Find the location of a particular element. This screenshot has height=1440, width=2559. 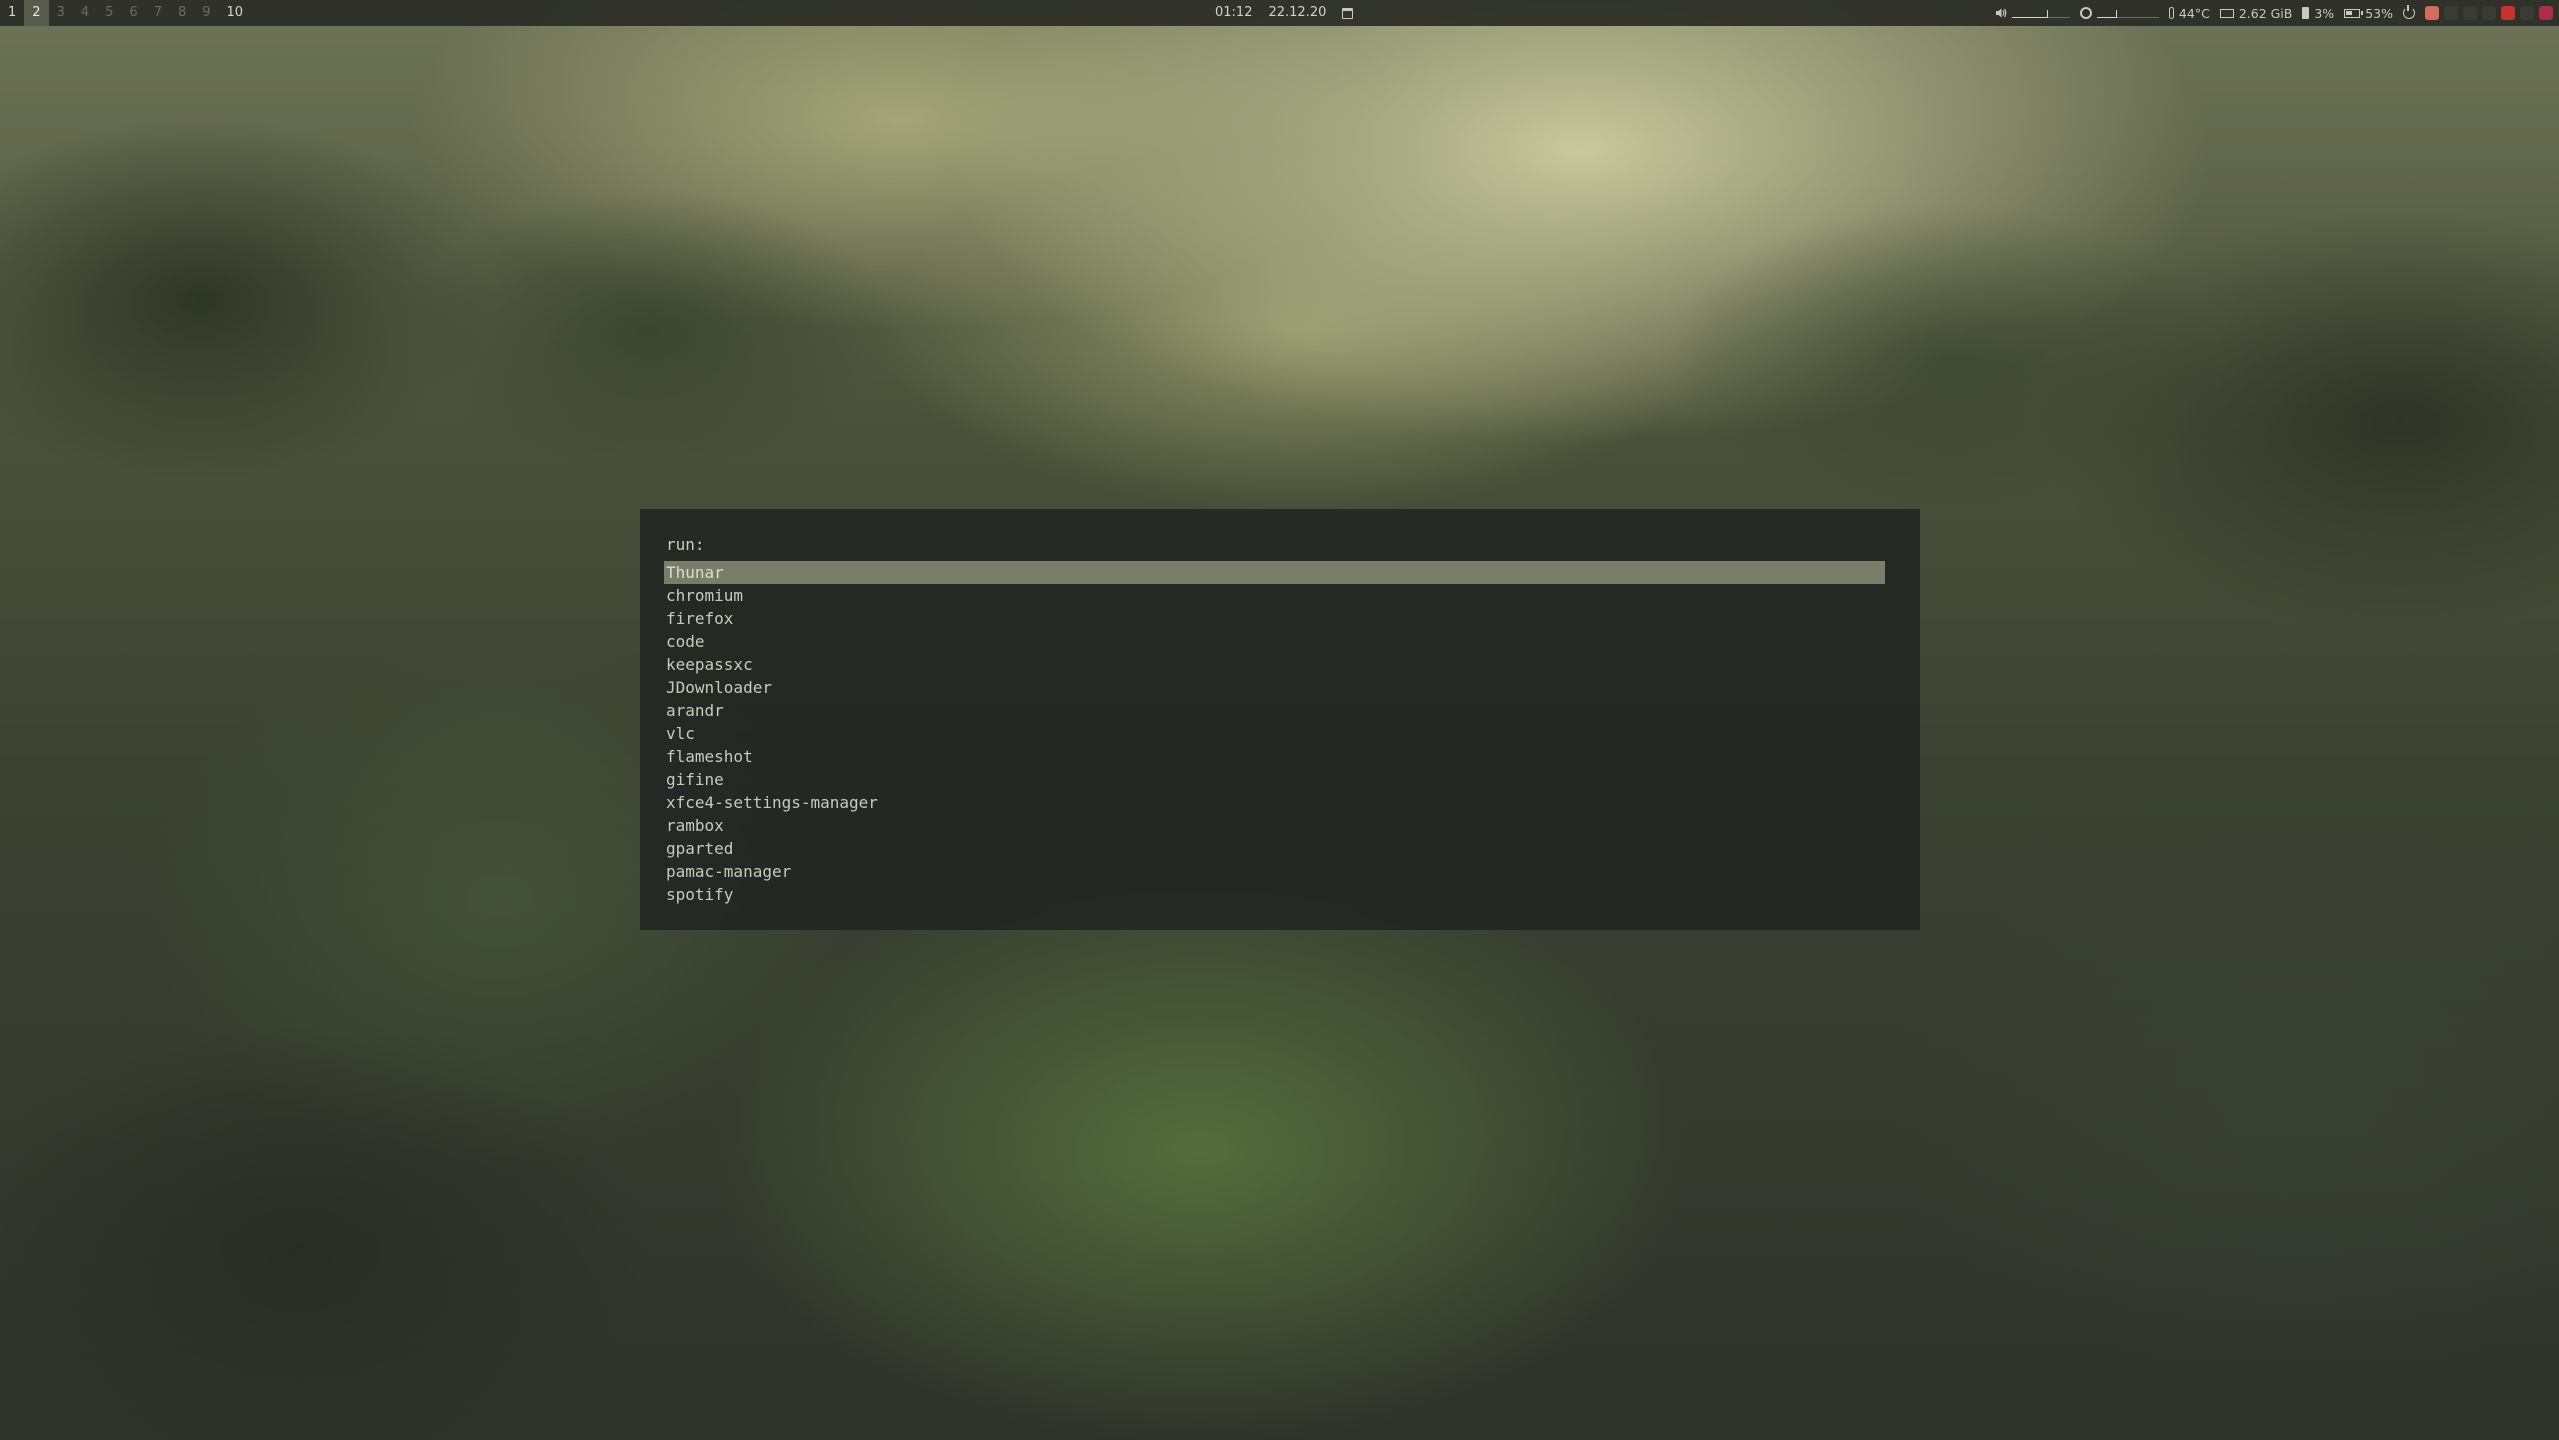

workspace-5: 5 is located at coordinates (109, 13).